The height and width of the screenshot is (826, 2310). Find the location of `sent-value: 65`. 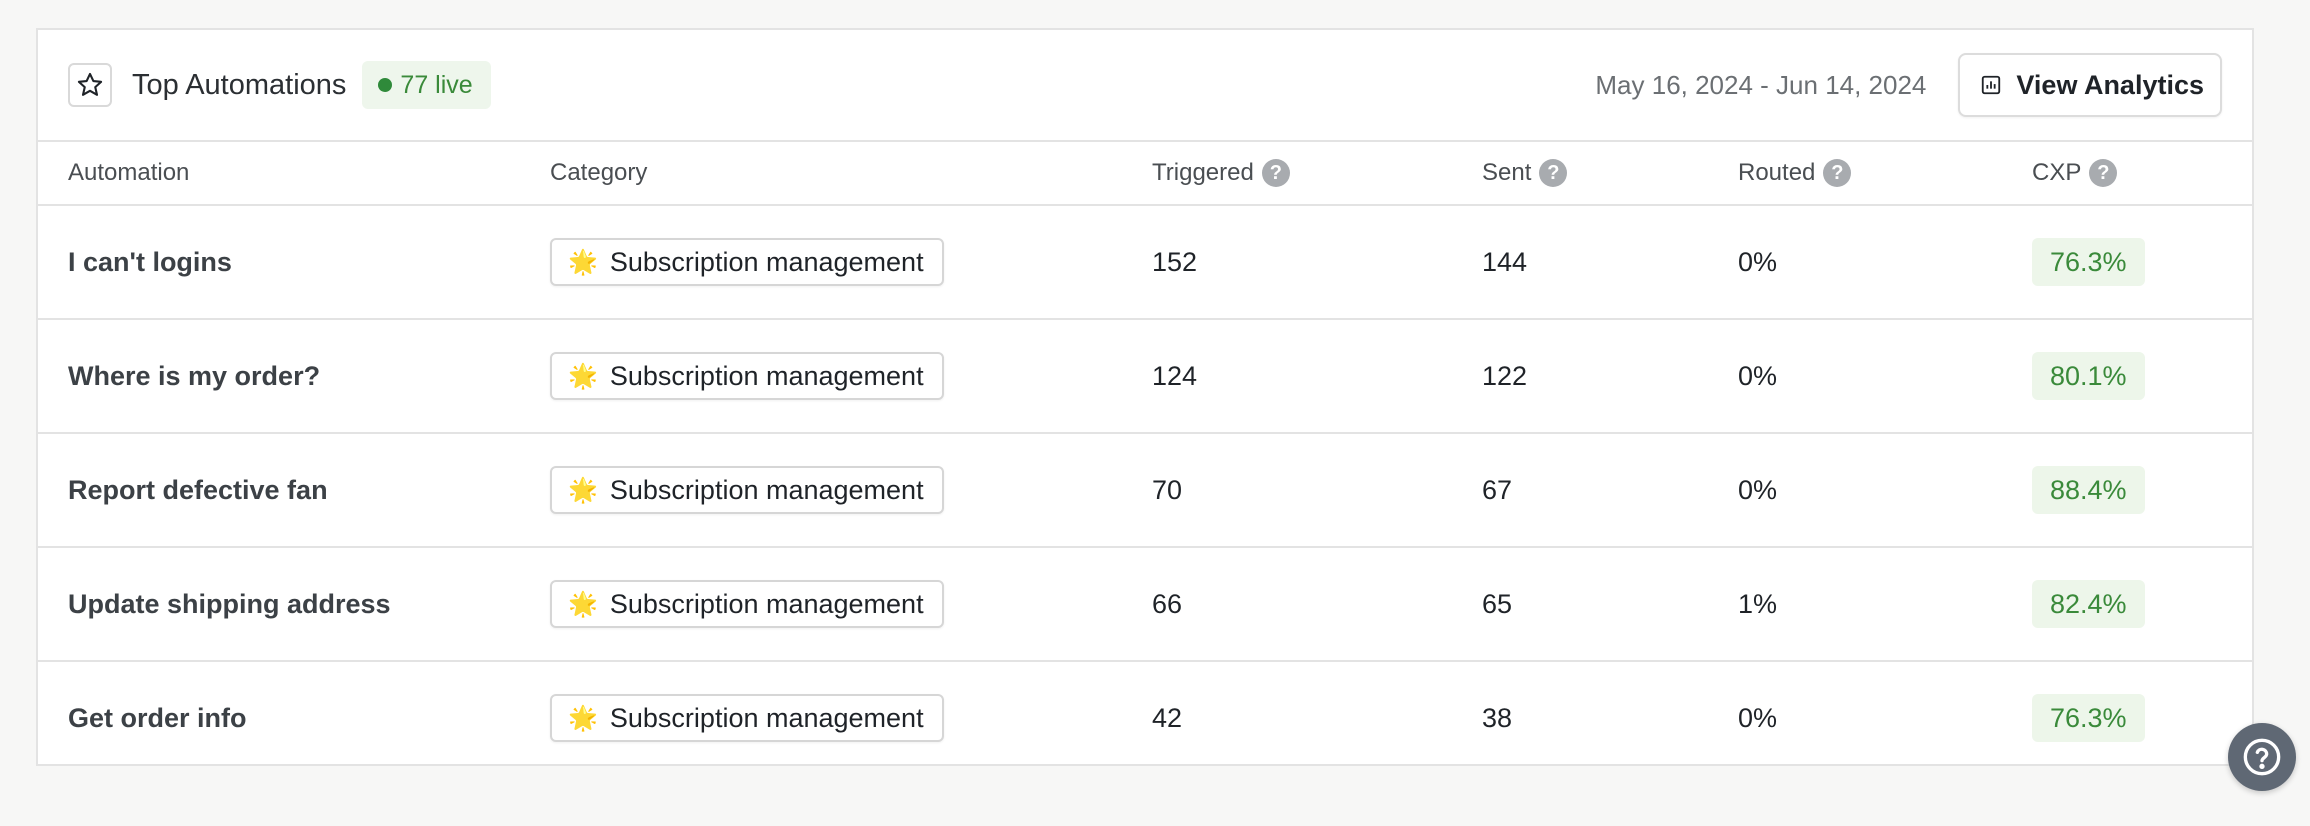

sent-value: 65 is located at coordinates (1497, 603).